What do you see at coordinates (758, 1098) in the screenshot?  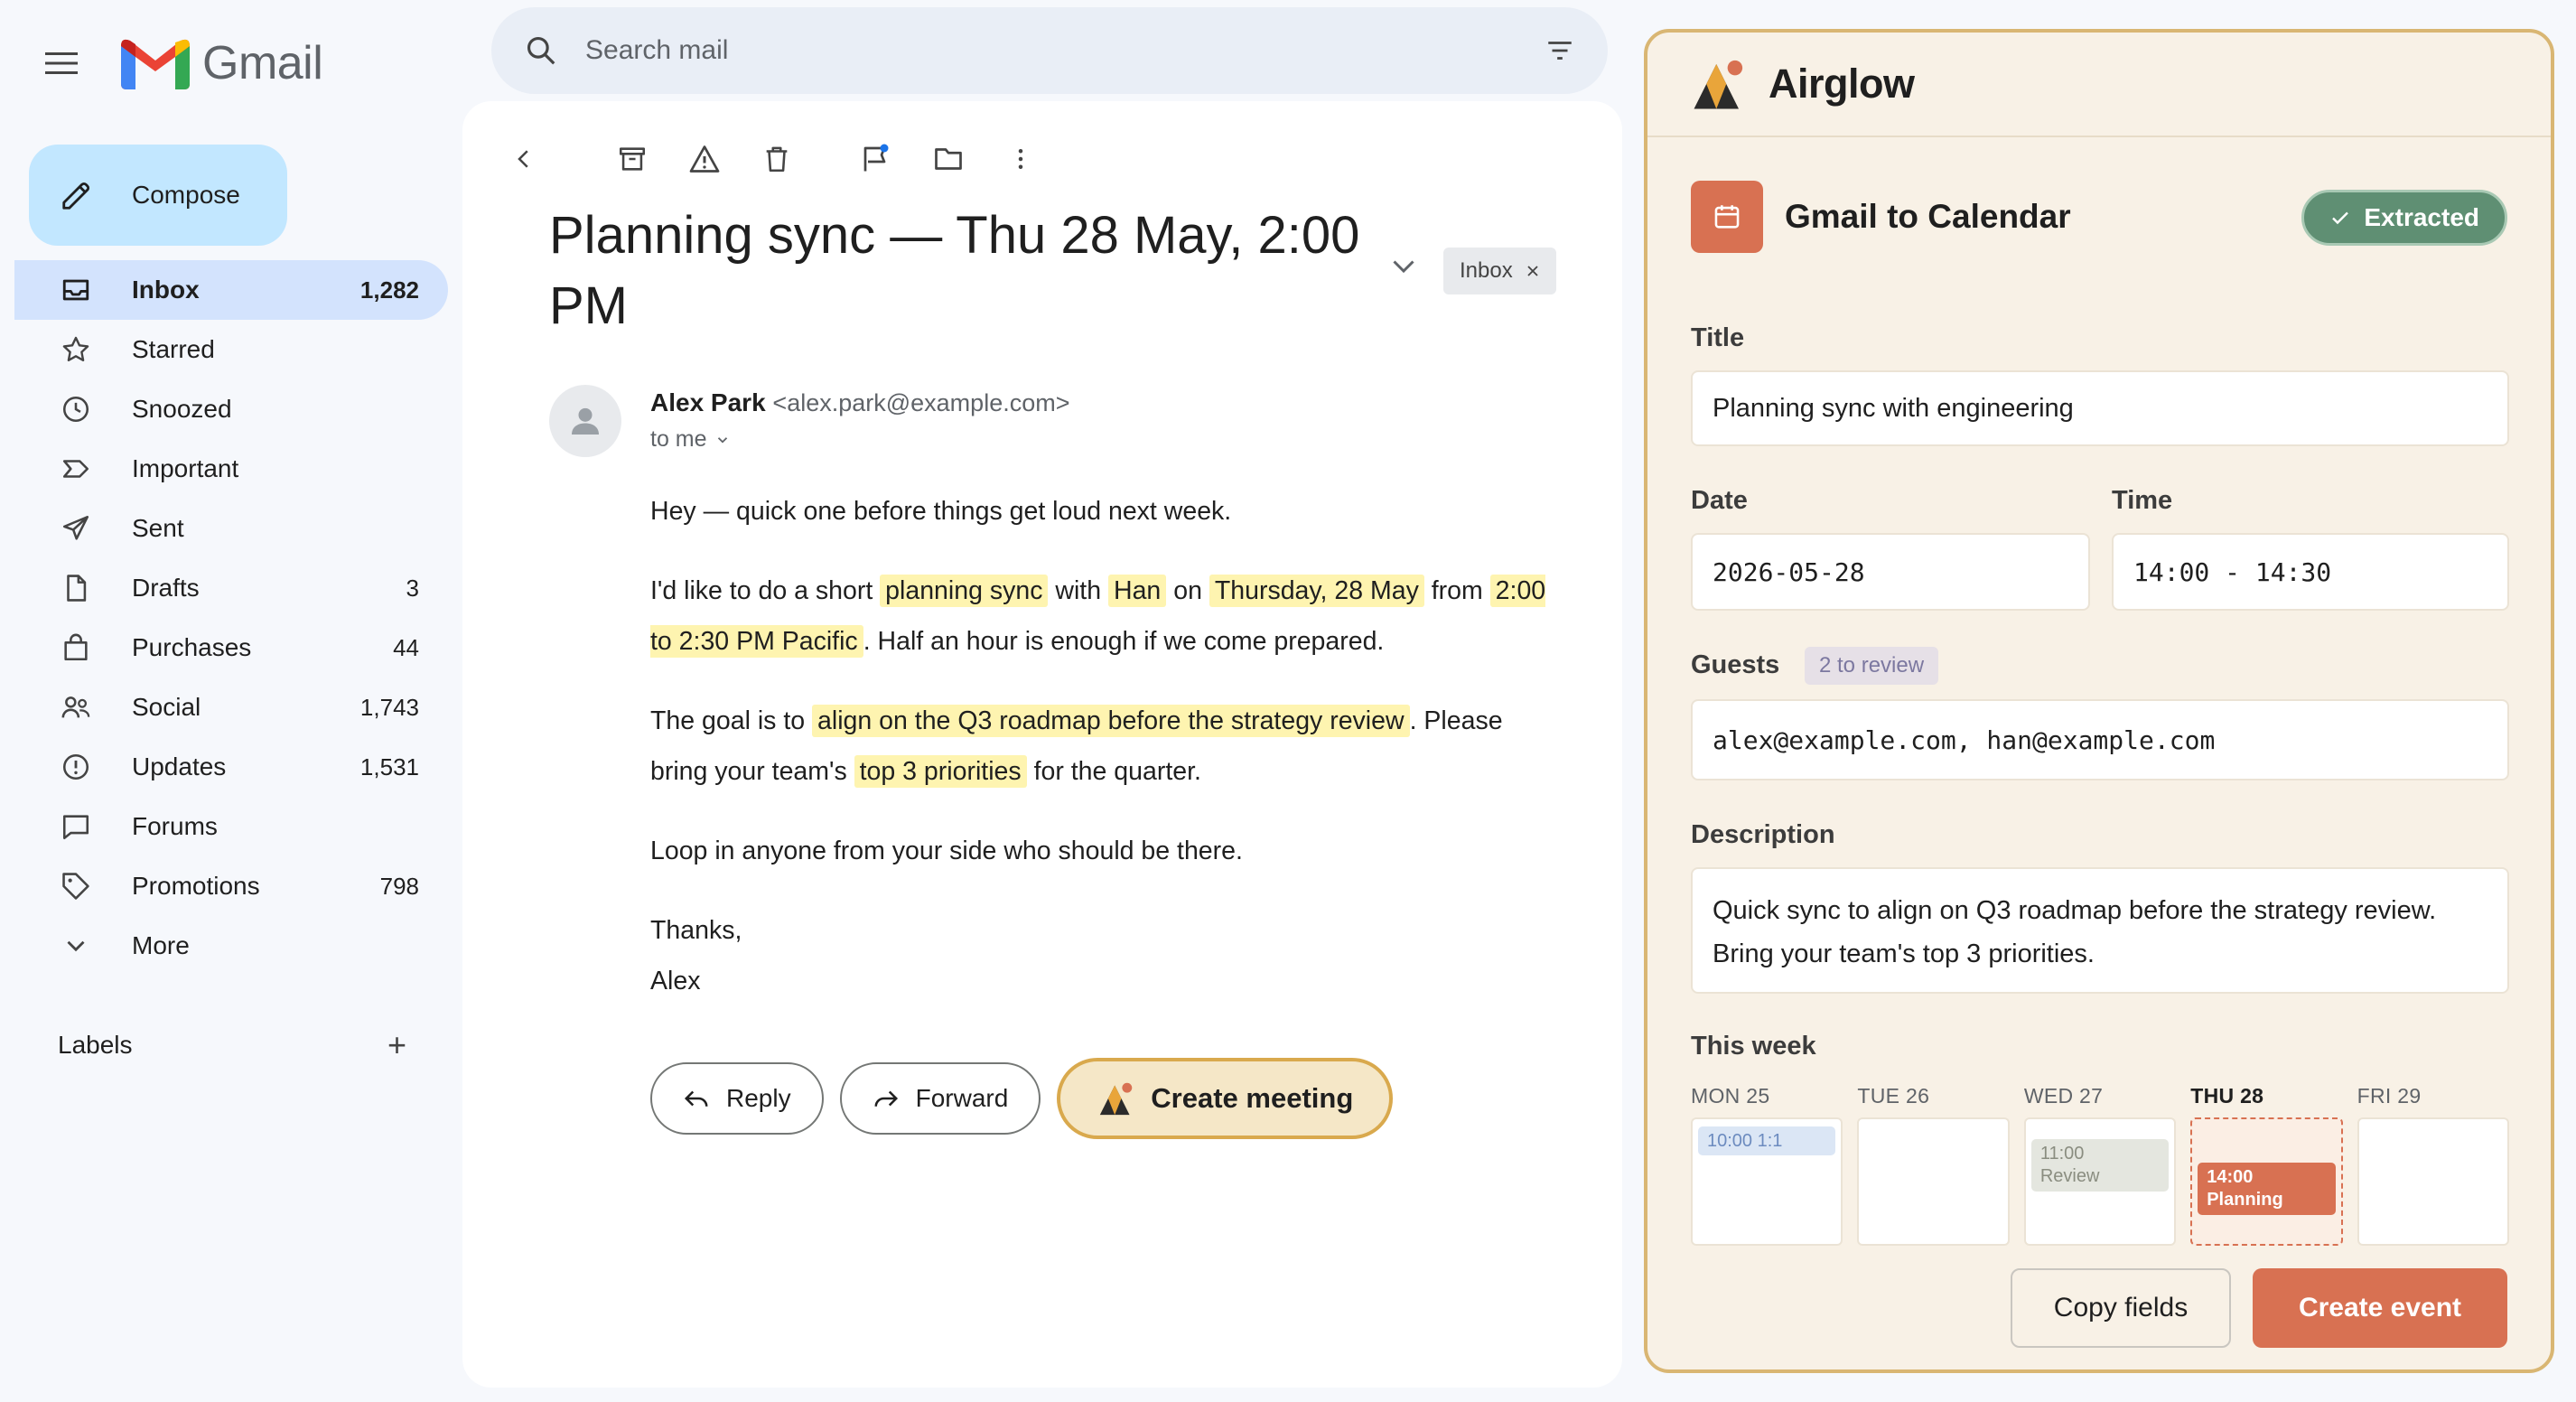 I see `reply-label: Reply` at bounding box center [758, 1098].